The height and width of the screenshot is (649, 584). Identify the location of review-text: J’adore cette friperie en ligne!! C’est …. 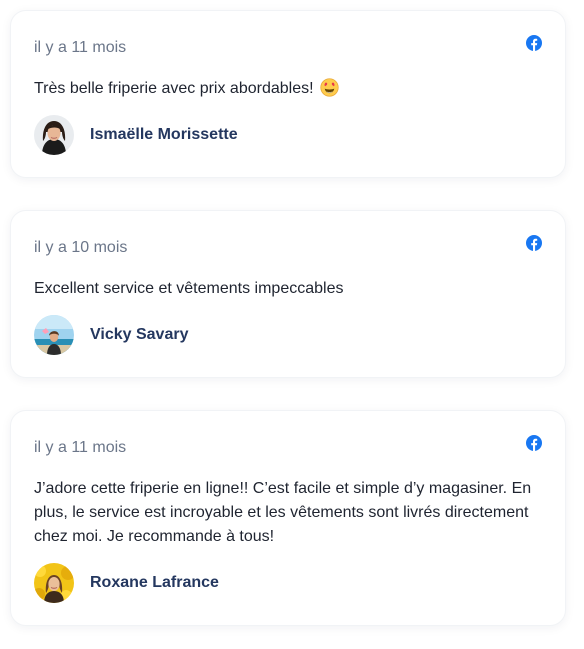
(283, 512).